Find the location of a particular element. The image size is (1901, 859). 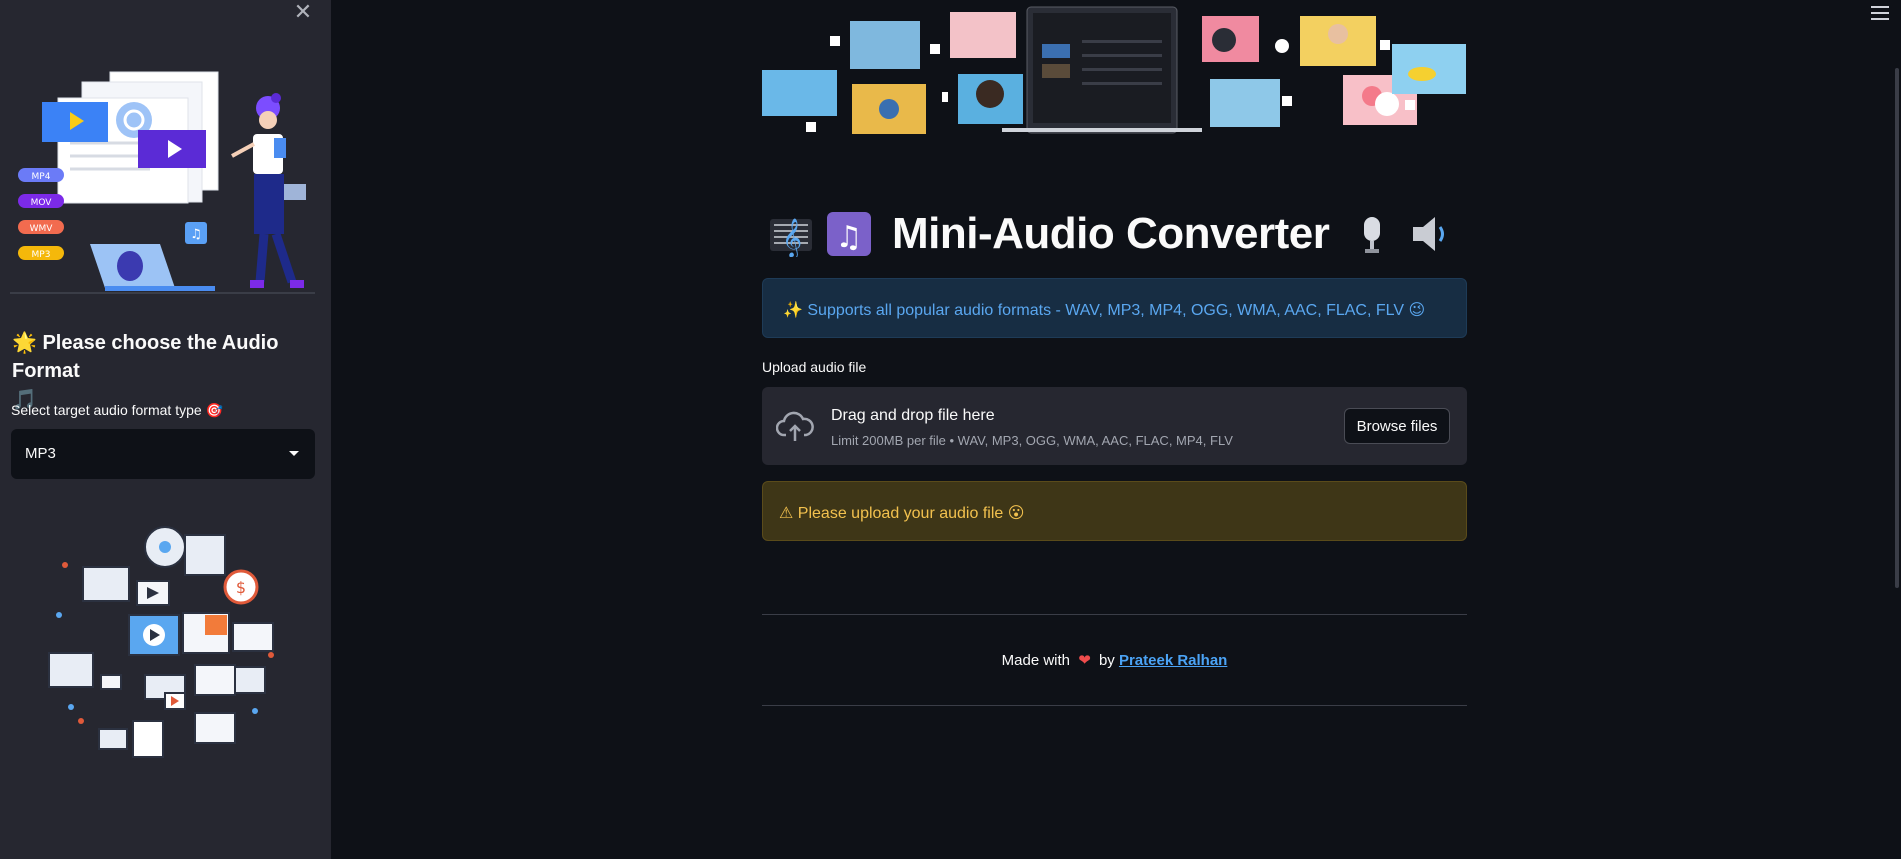

page-title: 𝄞 ♫ Mini-Audio Converter is located at coordinates (1110, 234).